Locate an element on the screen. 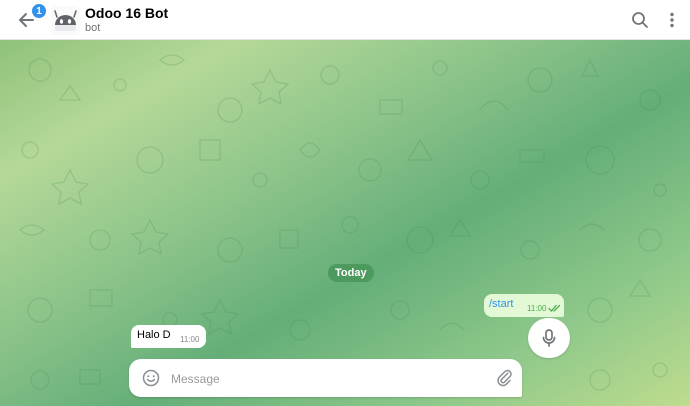  attach-icon is located at coordinates (504, 378).